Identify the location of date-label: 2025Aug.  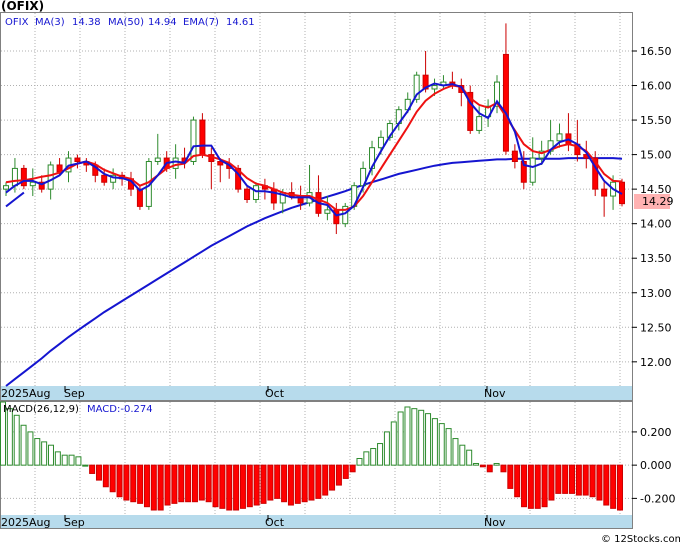
(25, 393).